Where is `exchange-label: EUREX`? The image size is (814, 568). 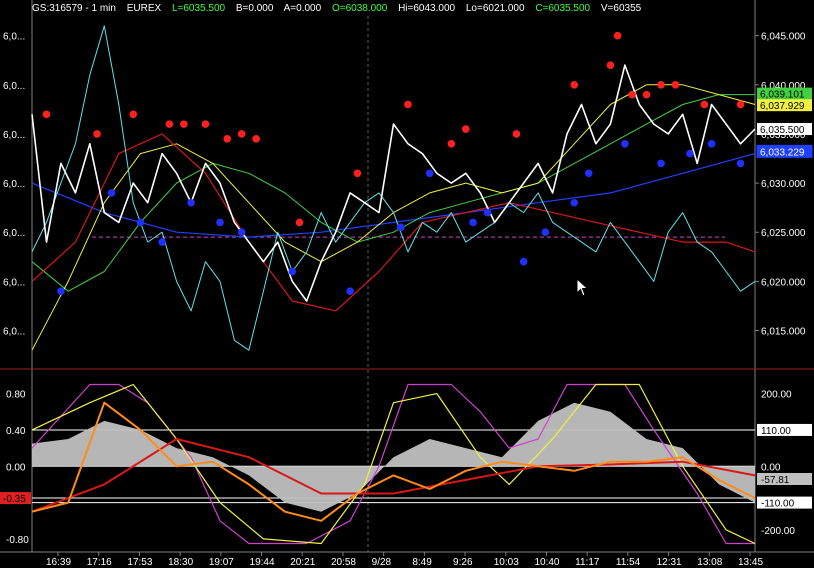
exchange-label: EUREX is located at coordinates (144, 8).